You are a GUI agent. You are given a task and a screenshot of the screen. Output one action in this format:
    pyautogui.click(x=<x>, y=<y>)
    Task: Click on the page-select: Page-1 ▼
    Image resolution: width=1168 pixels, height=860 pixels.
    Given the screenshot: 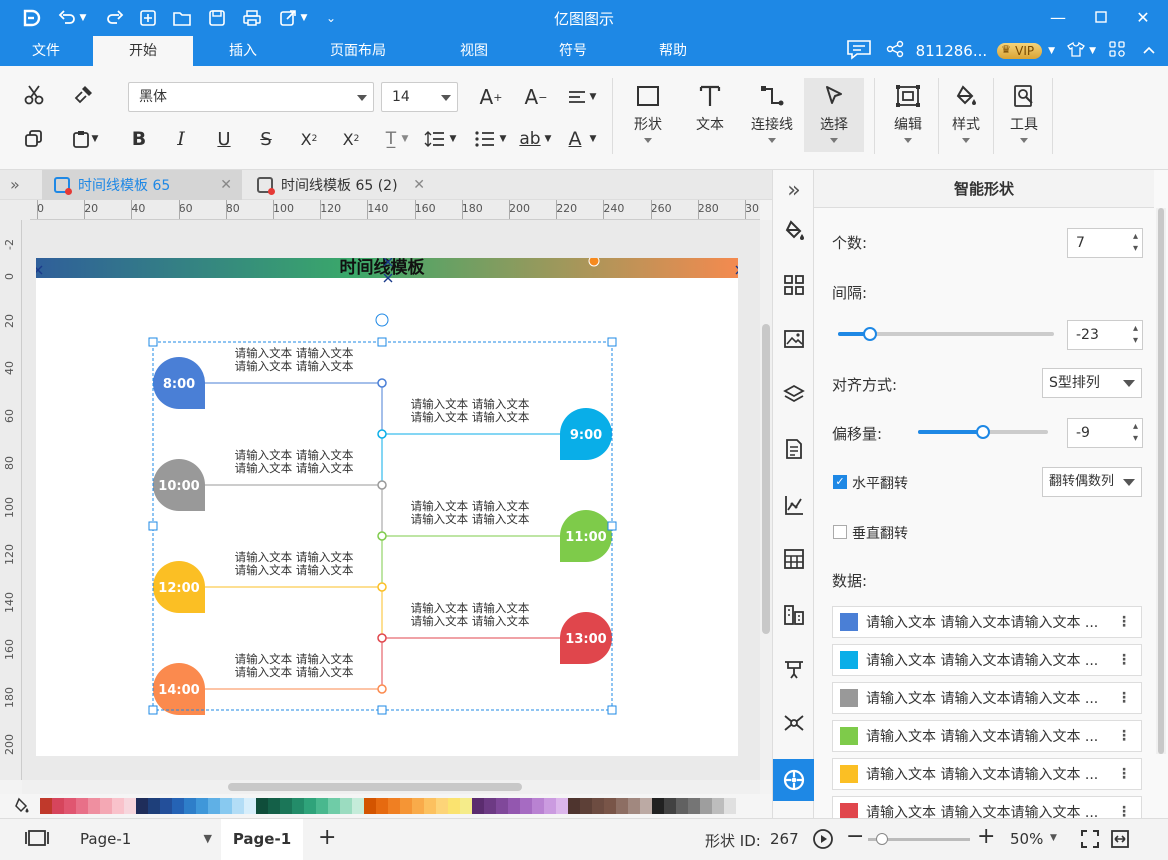 What is the action you would take?
    pyautogui.click(x=146, y=839)
    